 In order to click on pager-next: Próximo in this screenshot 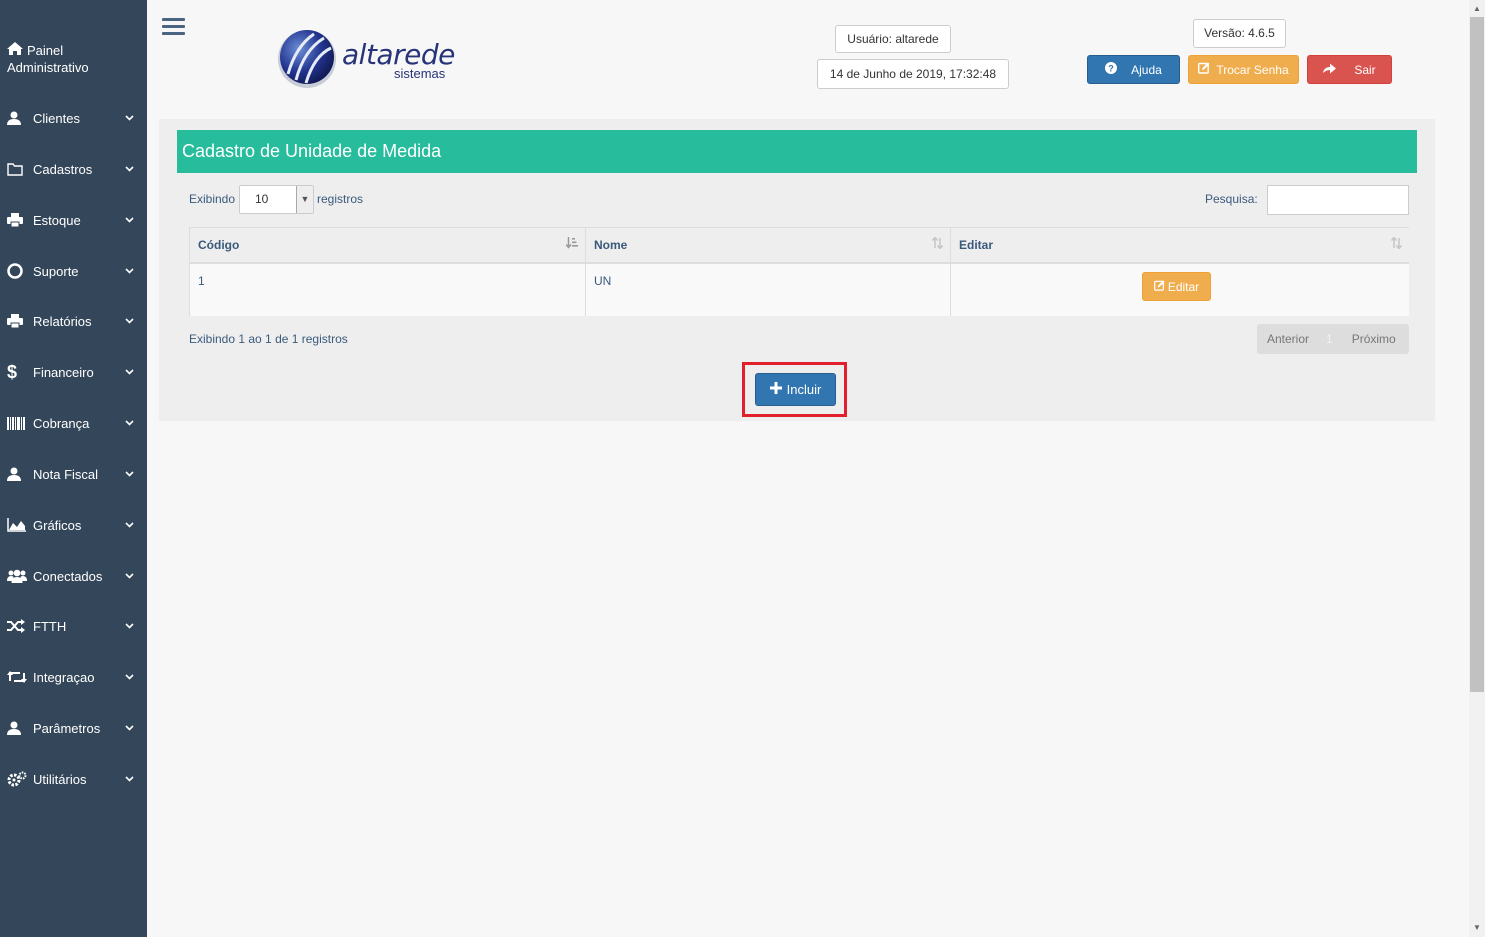, I will do `click(1374, 339)`.